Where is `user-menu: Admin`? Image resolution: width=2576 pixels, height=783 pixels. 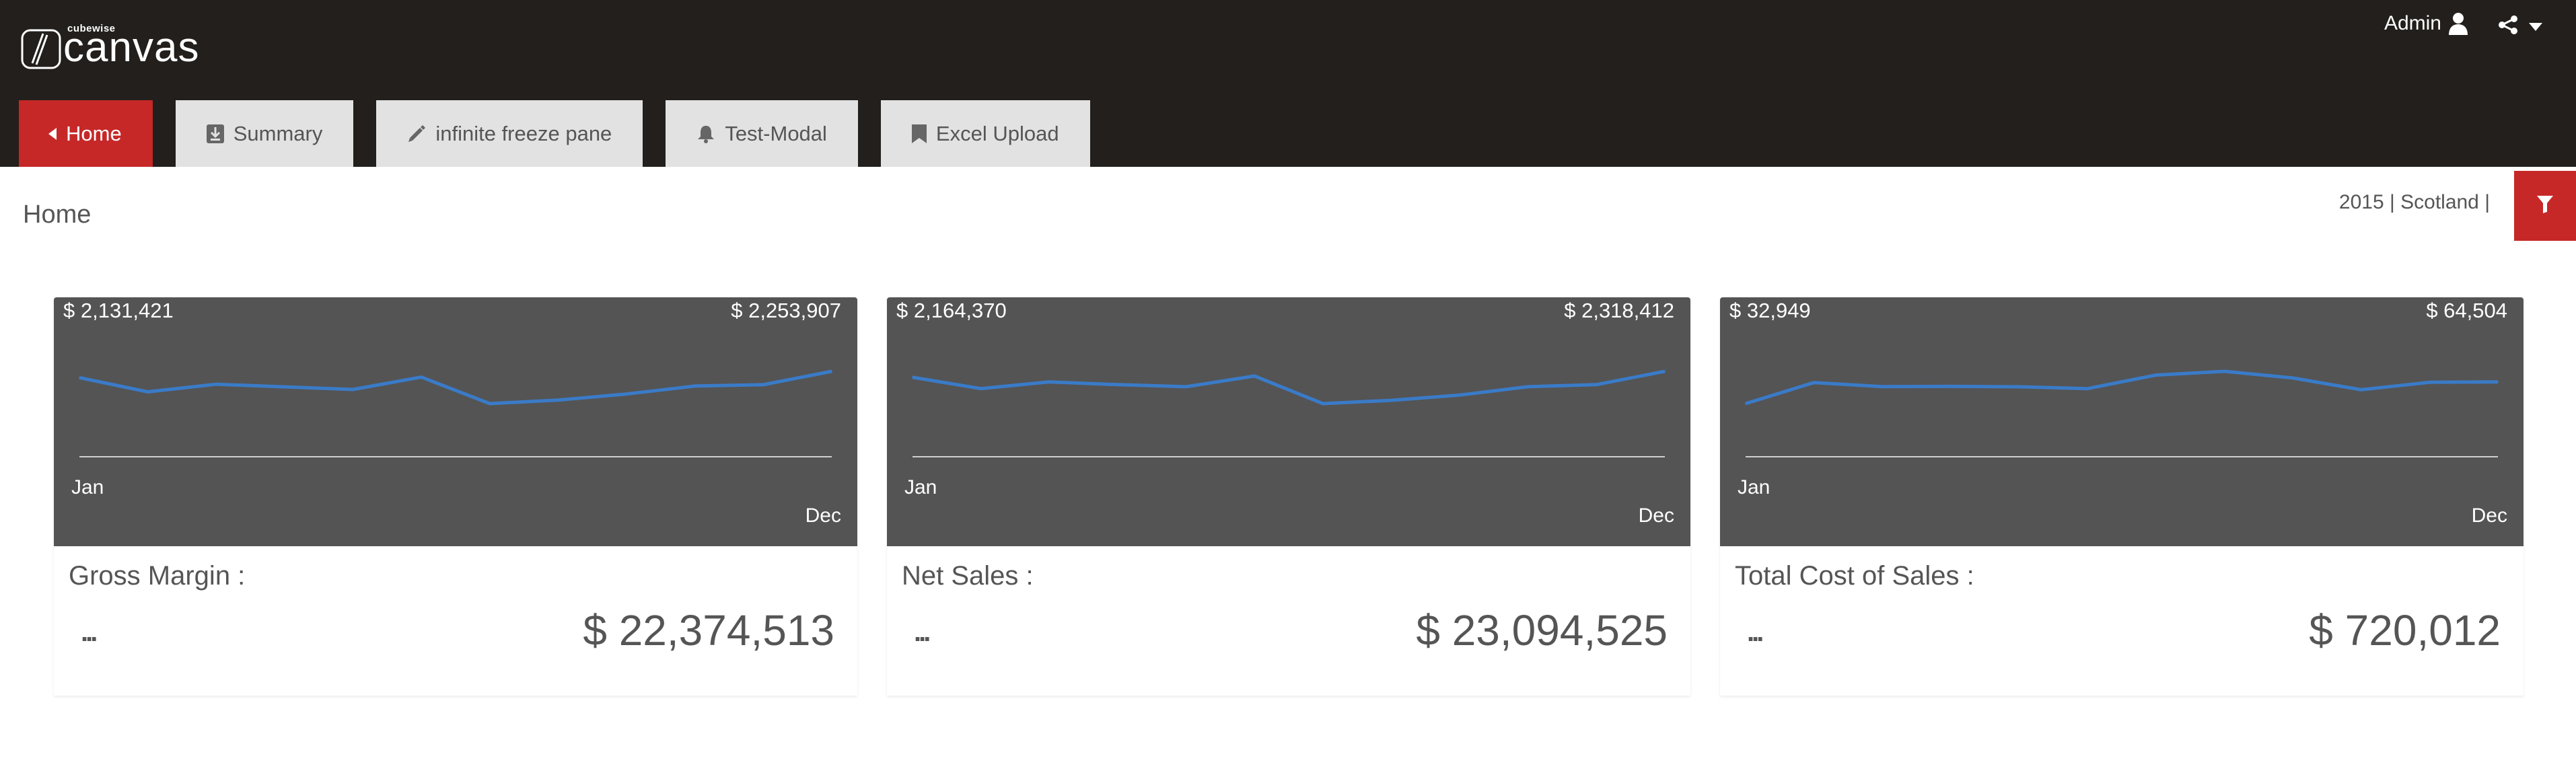
user-menu: Admin is located at coordinates (2426, 24).